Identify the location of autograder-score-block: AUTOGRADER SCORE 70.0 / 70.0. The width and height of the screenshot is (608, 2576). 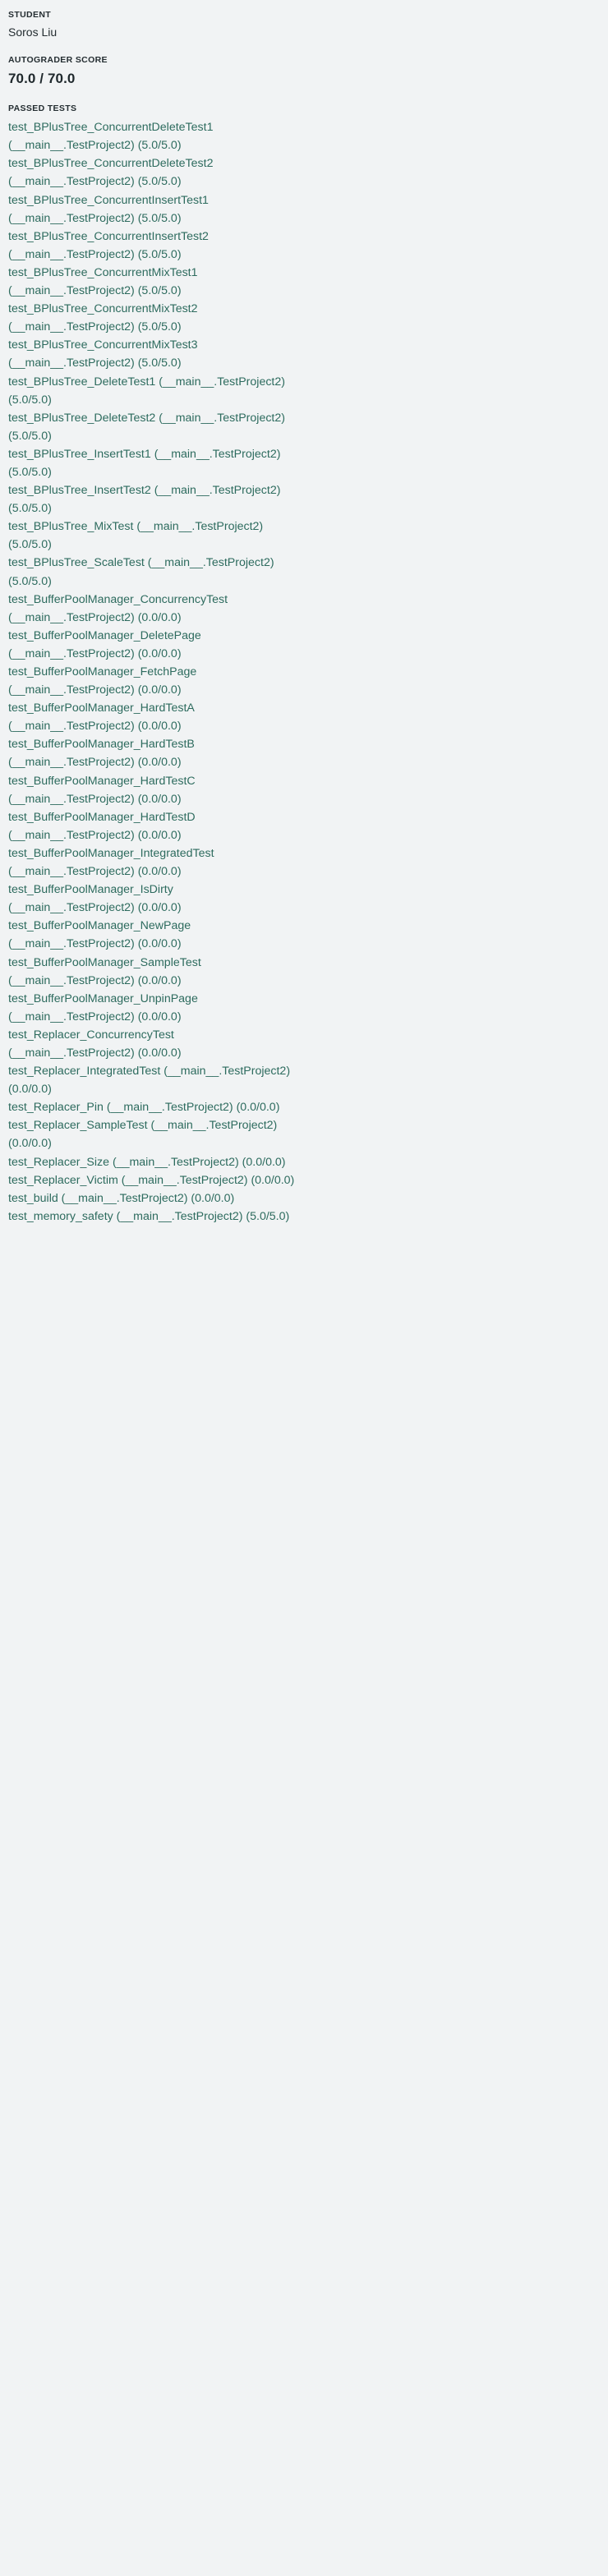
(152, 71).